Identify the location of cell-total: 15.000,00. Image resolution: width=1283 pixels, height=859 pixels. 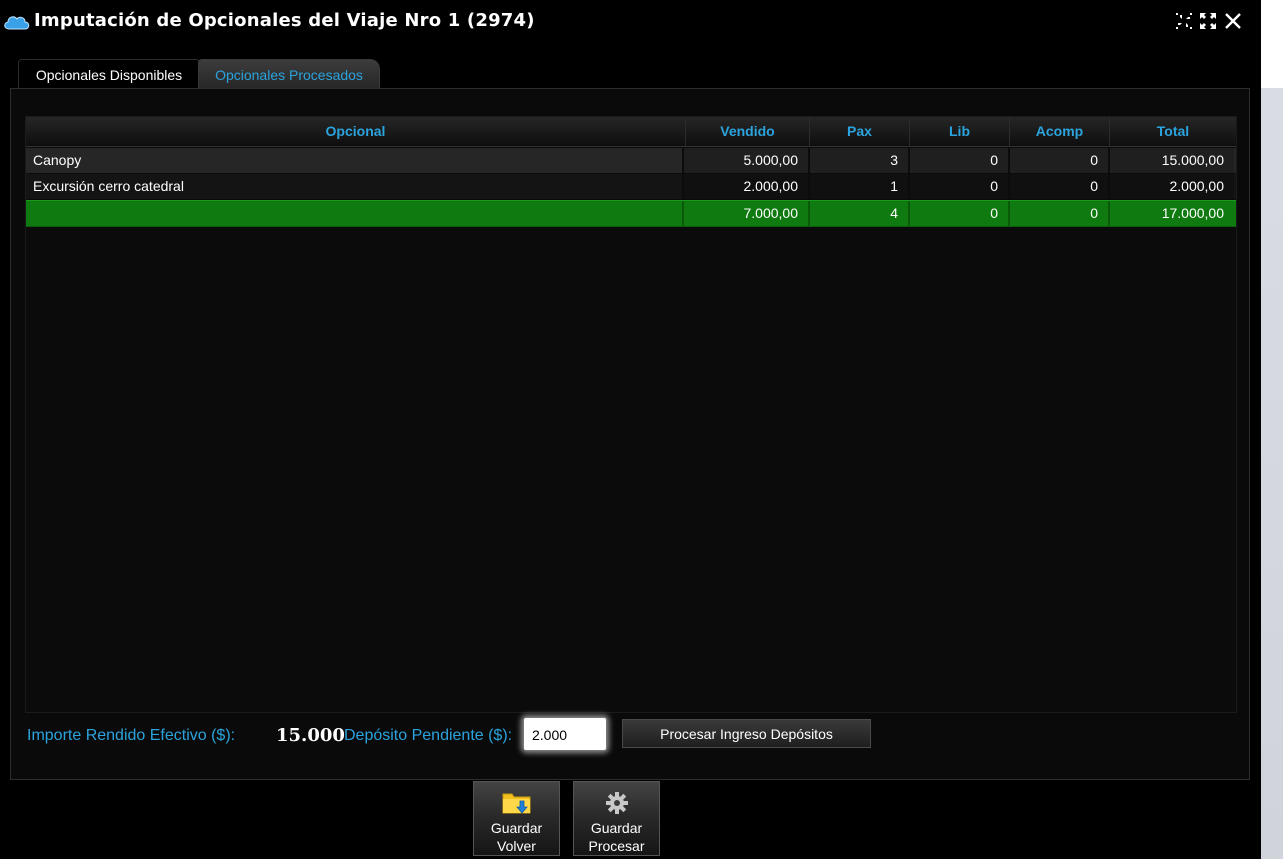
(1171, 160).